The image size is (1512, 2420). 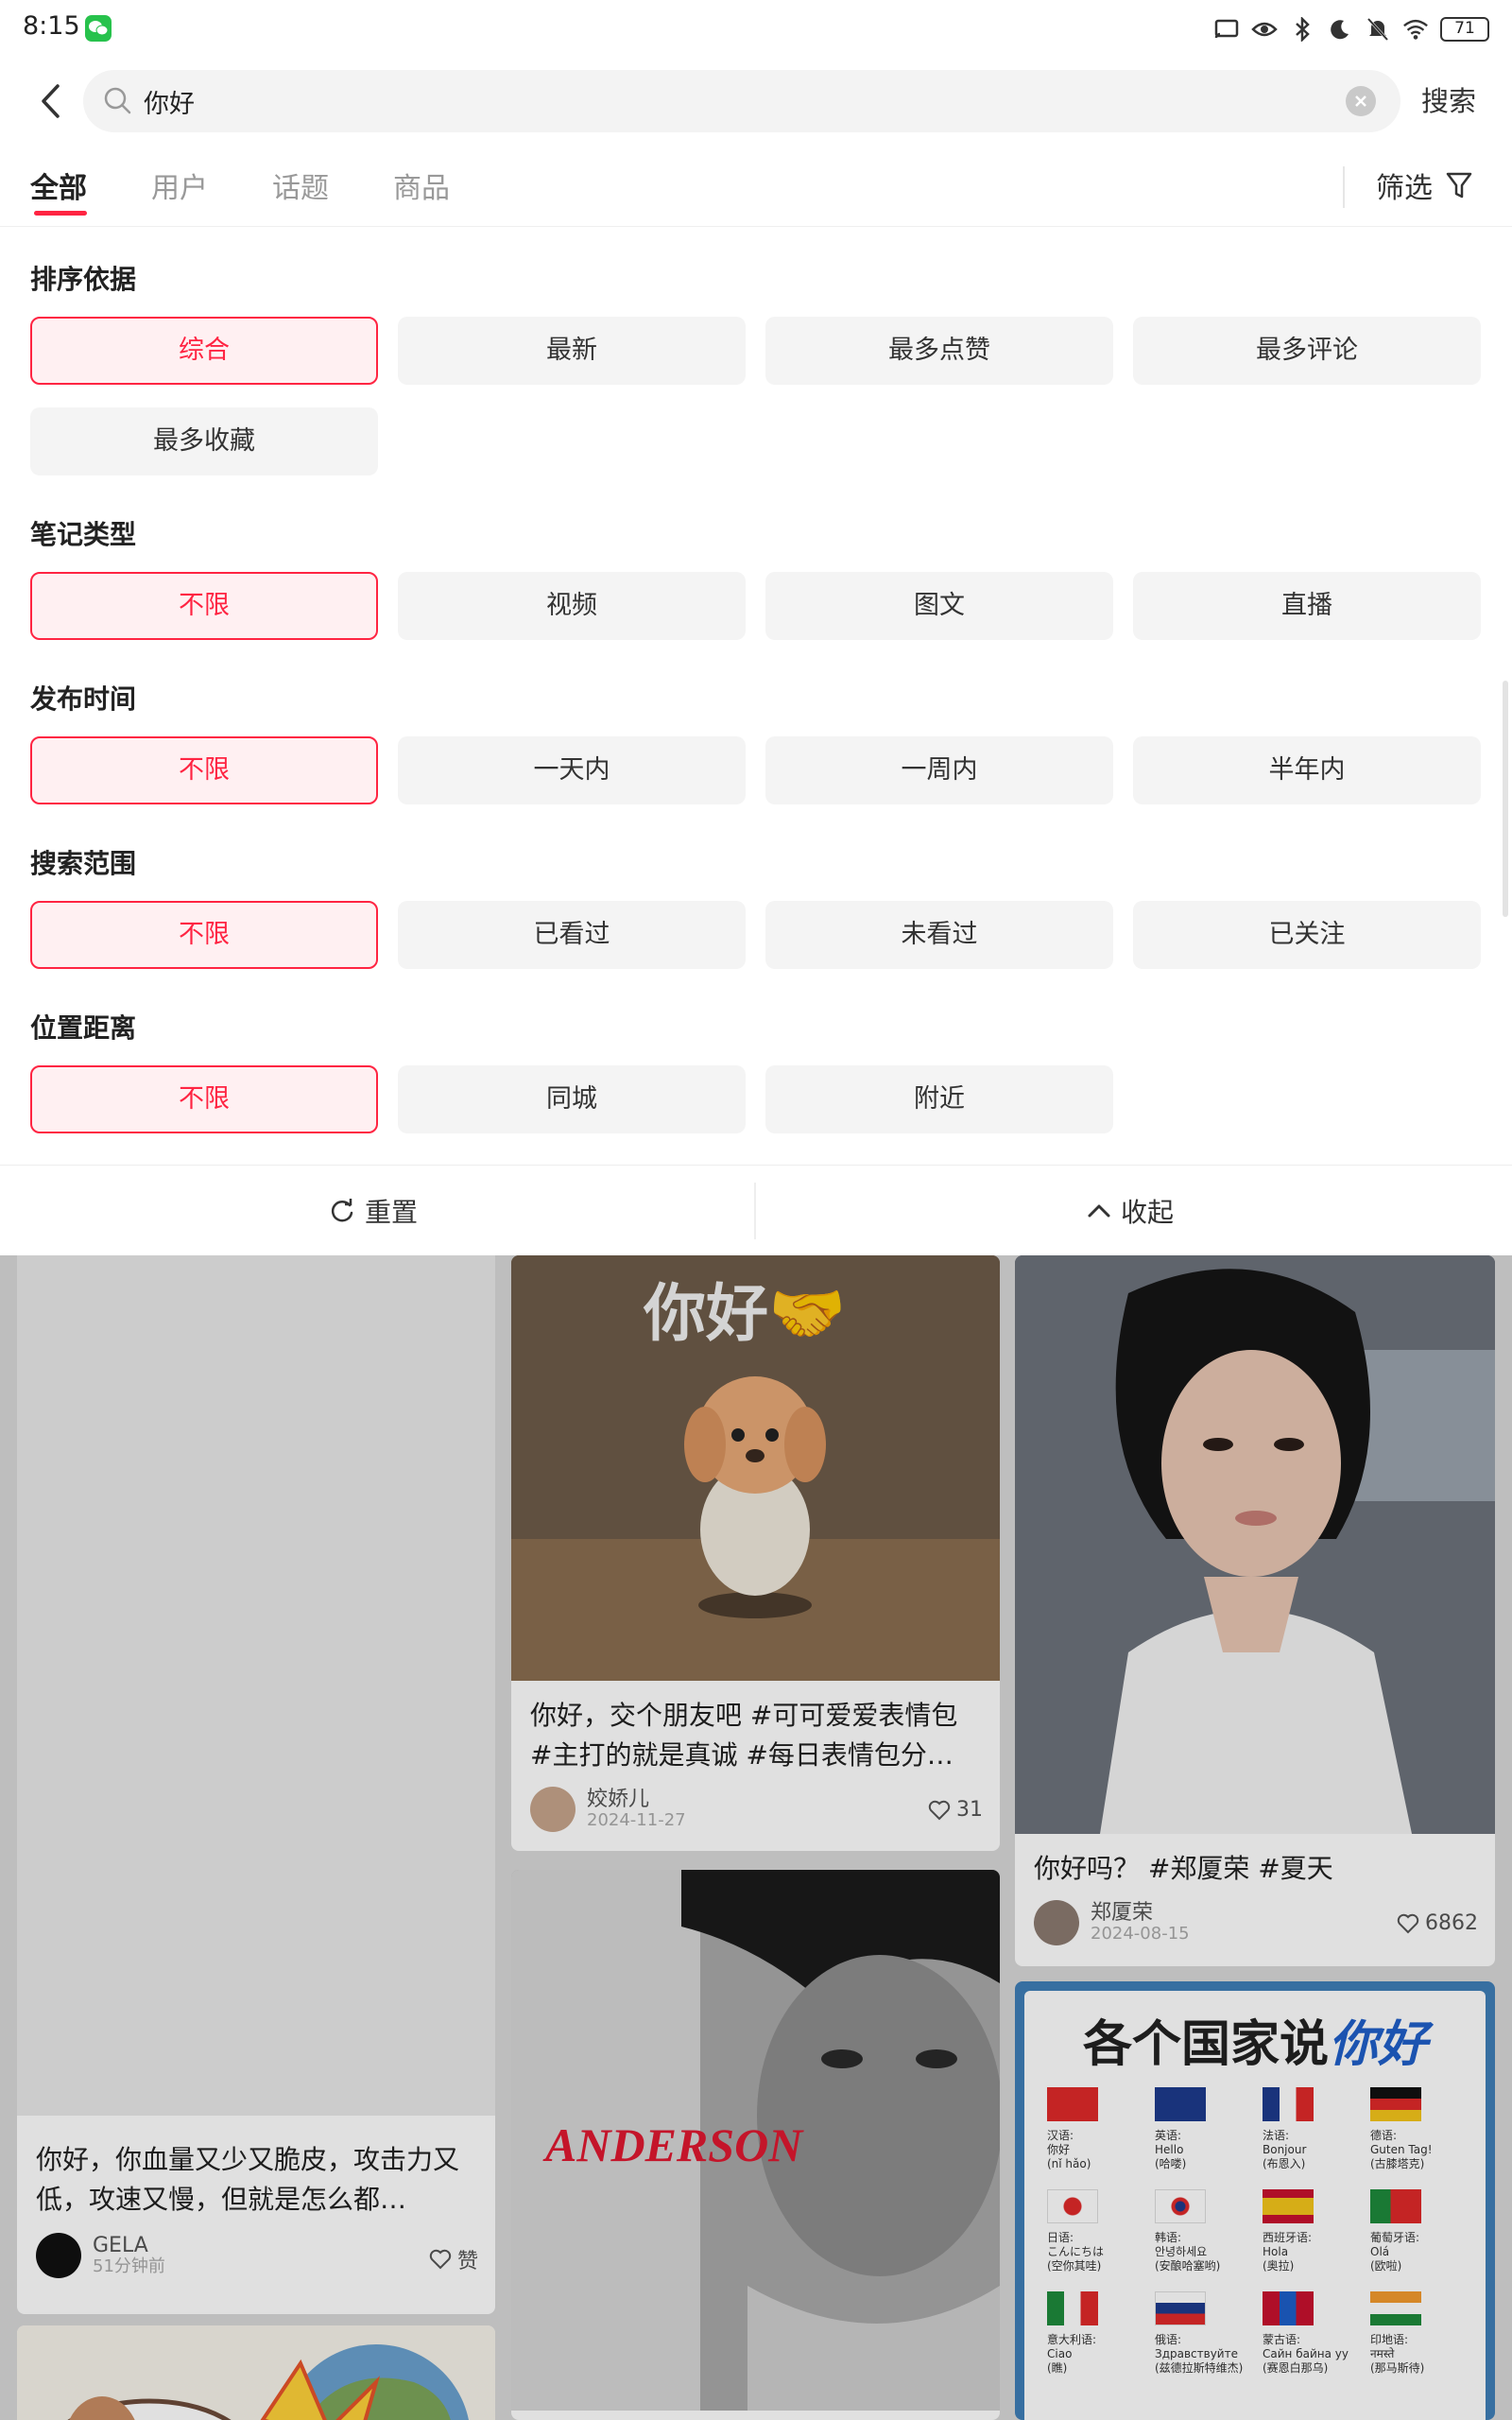 What do you see at coordinates (1404, 188) in the screenshot?
I see `filter-label: 筛选` at bounding box center [1404, 188].